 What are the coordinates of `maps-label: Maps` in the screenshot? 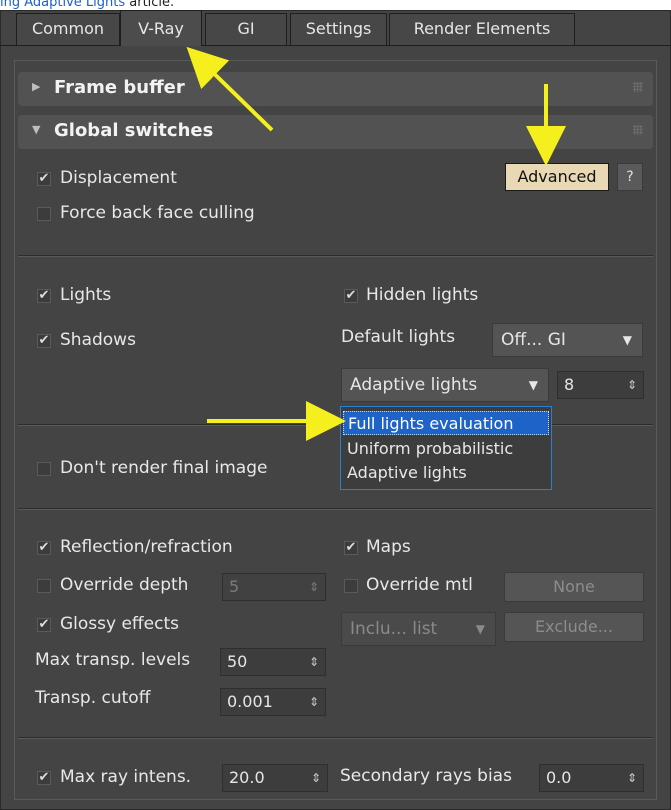 It's located at (388, 547).